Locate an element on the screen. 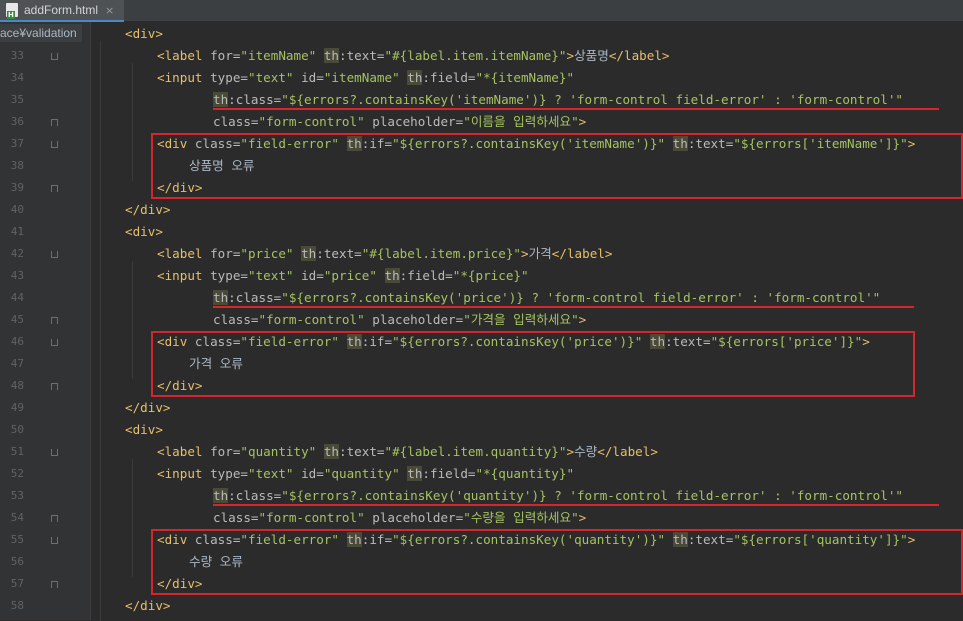  breadcrumb: ace¥validation is located at coordinates (41, 33).